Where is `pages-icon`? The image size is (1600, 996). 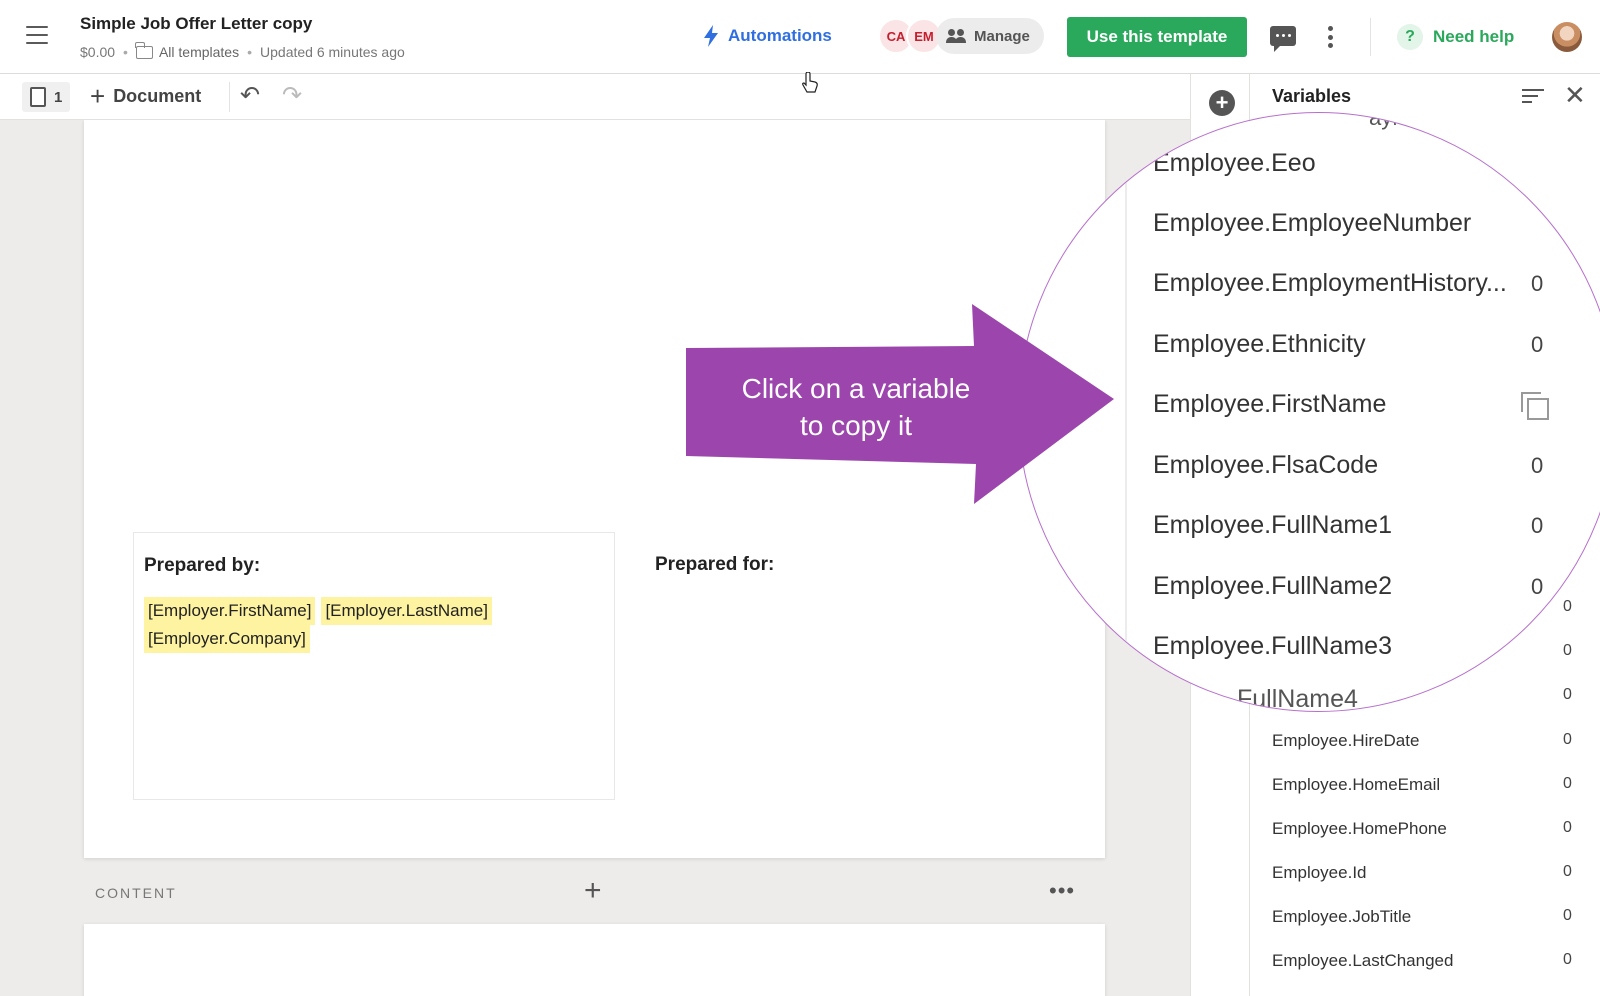
pages-icon is located at coordinates (36, 96).